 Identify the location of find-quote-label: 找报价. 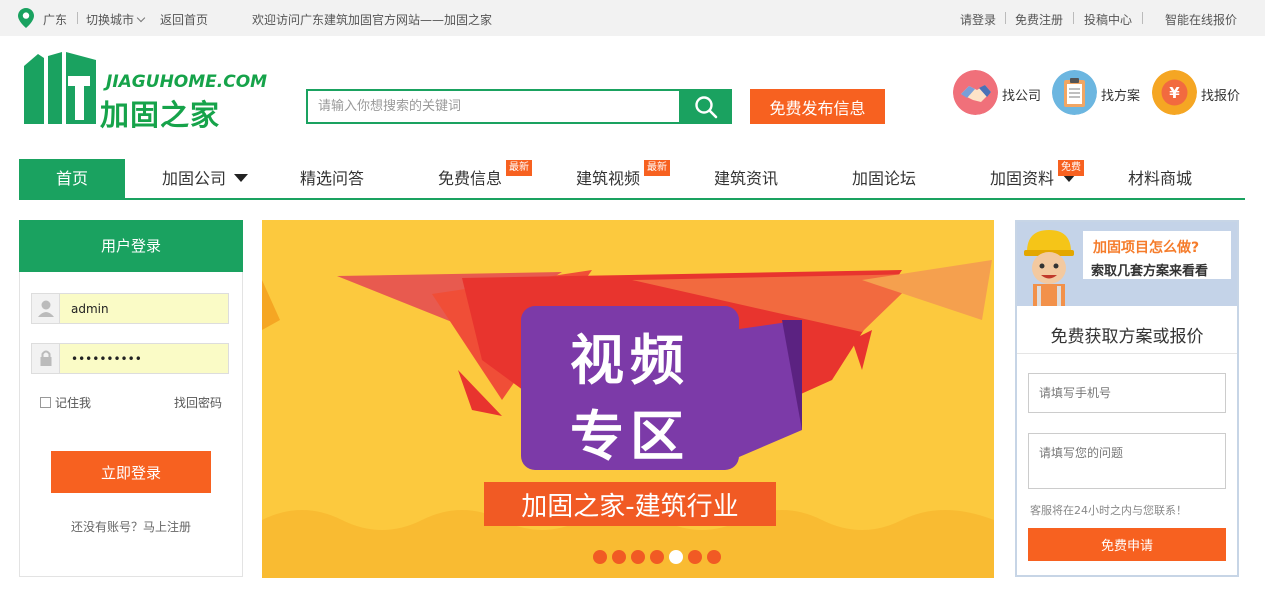
(1221, 96).